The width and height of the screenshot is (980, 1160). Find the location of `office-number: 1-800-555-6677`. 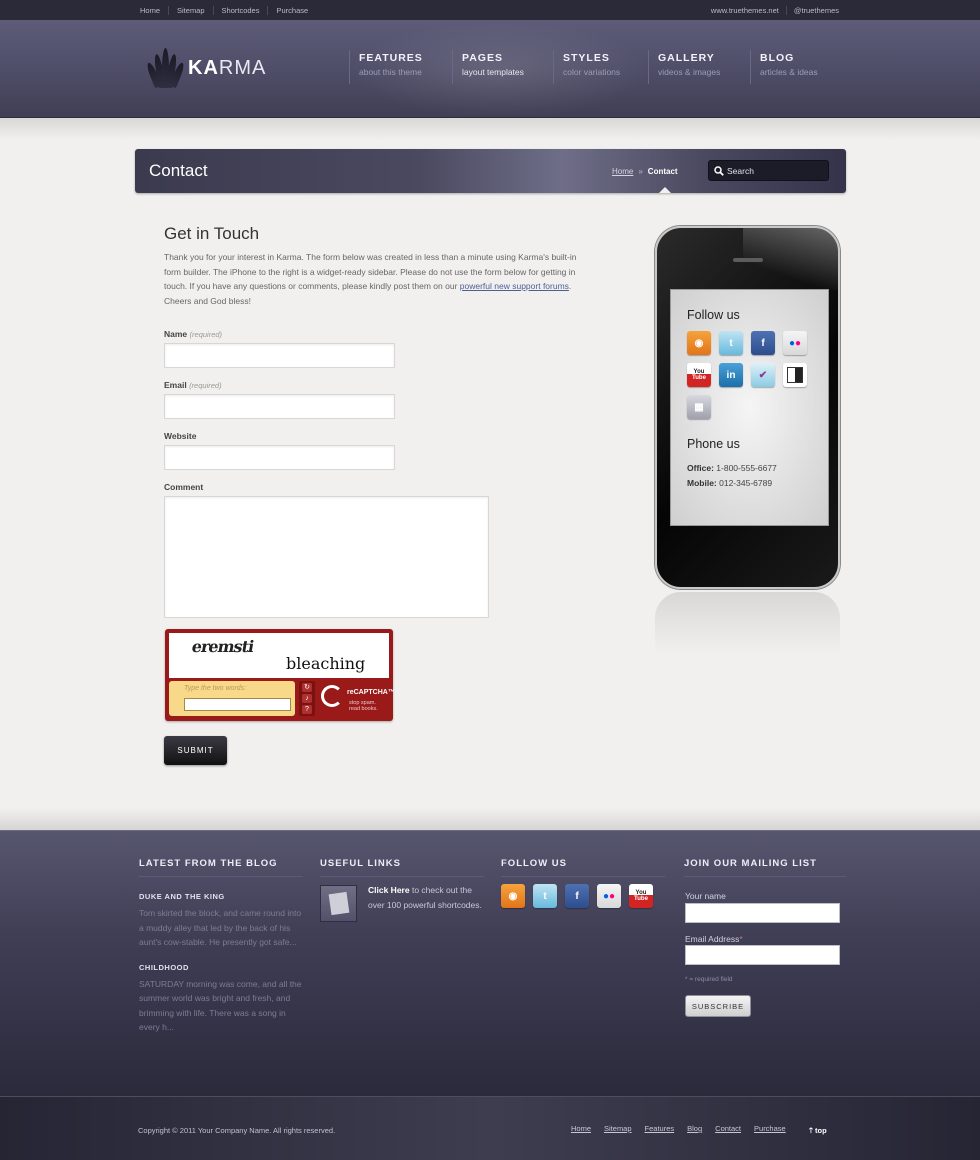

office-number: 1-800-555-6677 is located at coordinates (746, 468).